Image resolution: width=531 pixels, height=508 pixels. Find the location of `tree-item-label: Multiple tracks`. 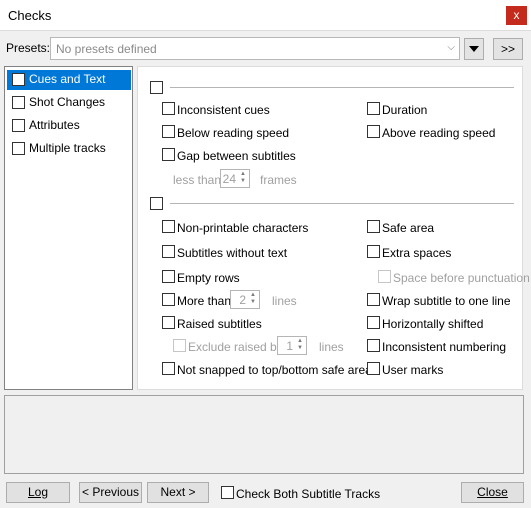

tree-item-label: Multiple tracks is located at coordinates (67, 148).